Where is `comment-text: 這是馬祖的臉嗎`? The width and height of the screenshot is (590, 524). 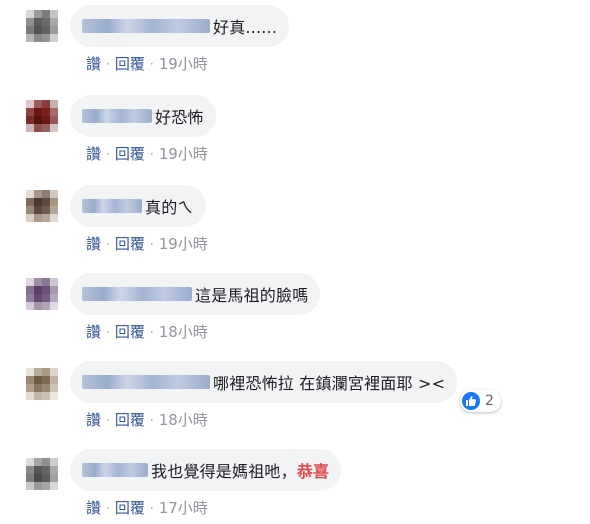 comment-text: 這是馬祖的臉嗎 is located at coordinates (252, 295).